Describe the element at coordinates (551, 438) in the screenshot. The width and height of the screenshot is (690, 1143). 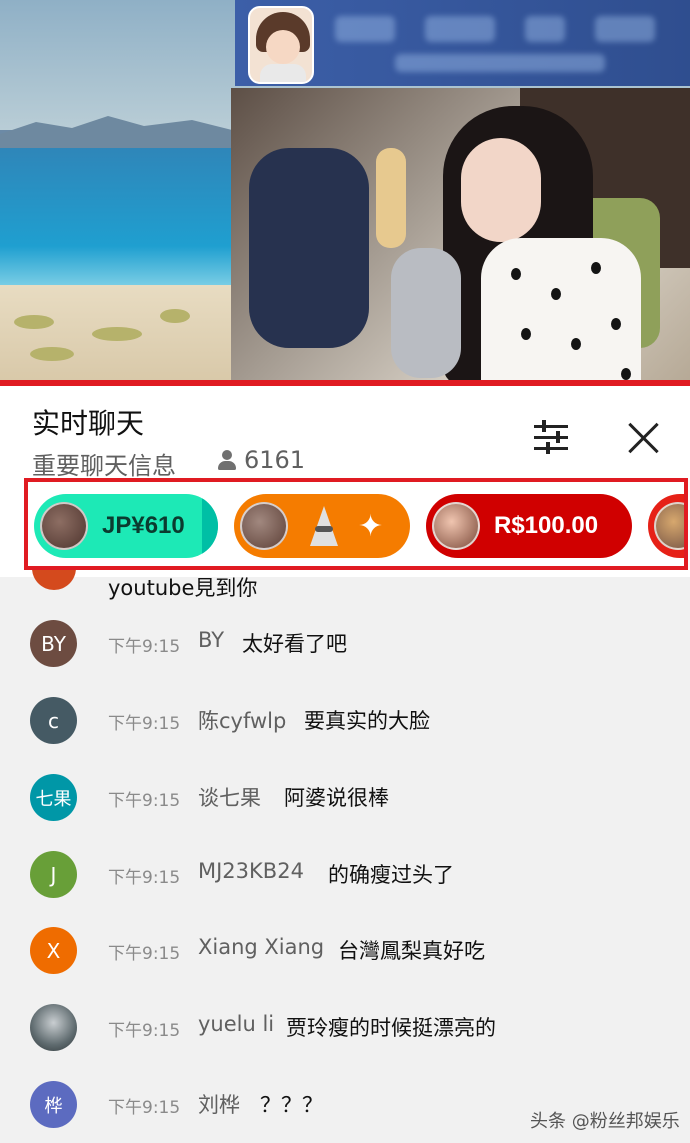
I see `sliders-icon` at that location.